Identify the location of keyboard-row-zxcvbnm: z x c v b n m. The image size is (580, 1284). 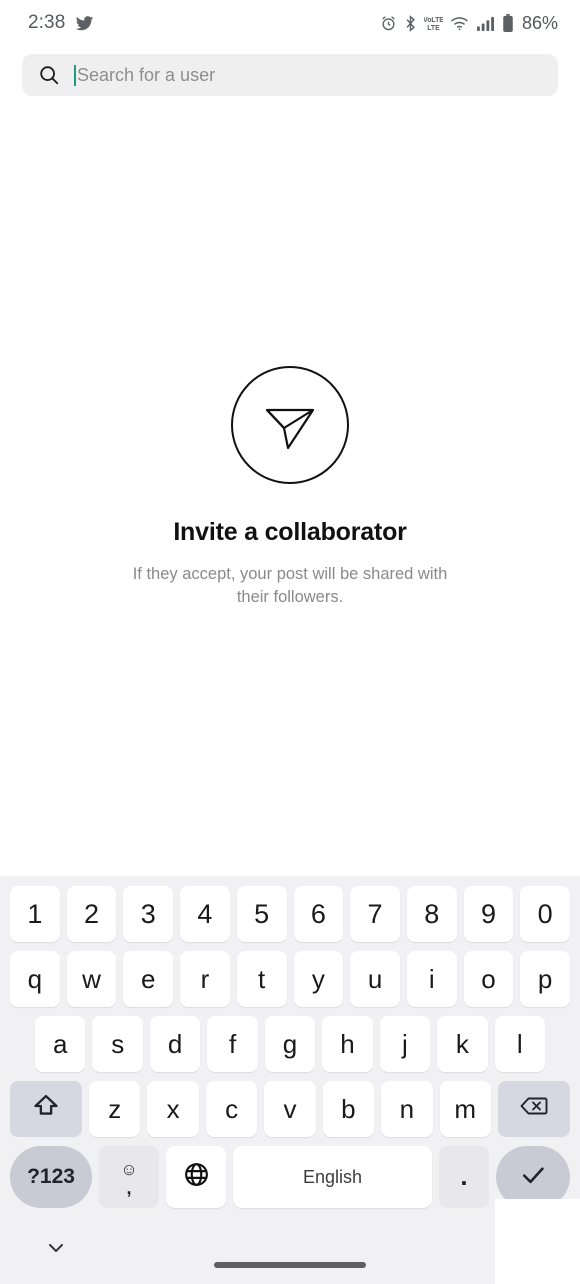
(290, 1109).